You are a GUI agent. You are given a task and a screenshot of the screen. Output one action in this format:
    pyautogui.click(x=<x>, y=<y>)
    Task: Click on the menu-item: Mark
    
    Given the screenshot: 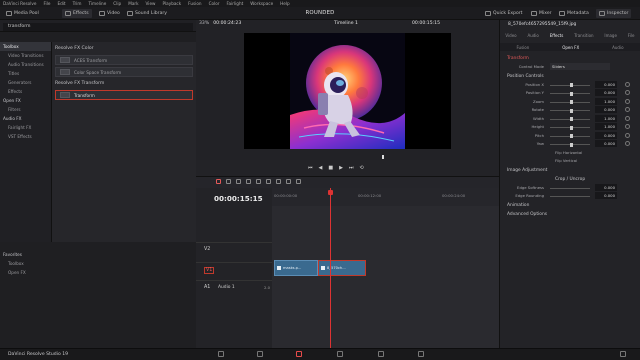 What is the action you would take?
    pyautogui.click(x=133, y=3)
    